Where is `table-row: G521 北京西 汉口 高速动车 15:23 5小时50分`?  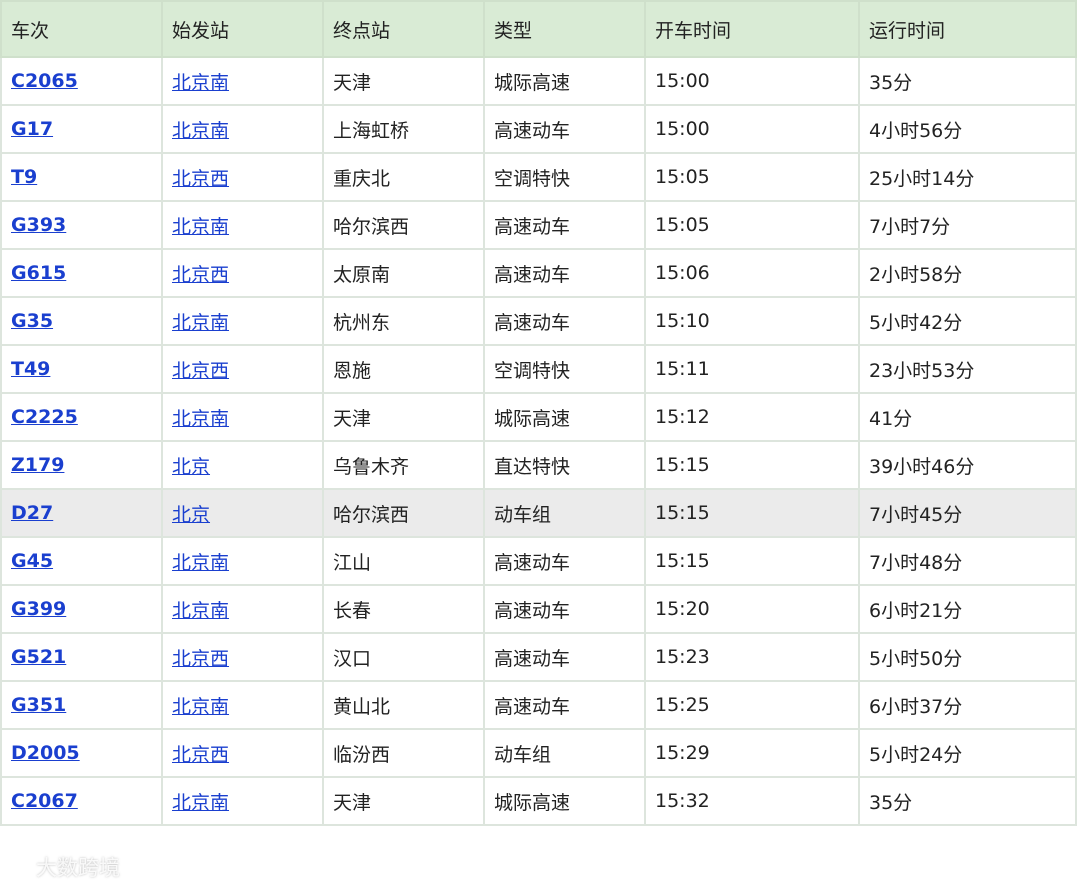
table-row: G521 北京西 汉口 高速动车 15:23 5小时50分 is located at coordinates (538, 657).